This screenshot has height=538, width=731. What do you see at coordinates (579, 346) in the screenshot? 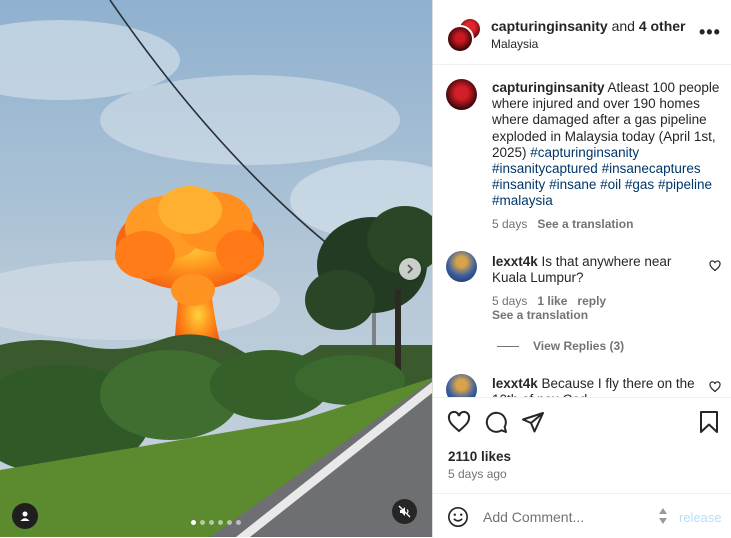
I see `view-replies-label: View Replies (3)` at bounding box center [579, 346].